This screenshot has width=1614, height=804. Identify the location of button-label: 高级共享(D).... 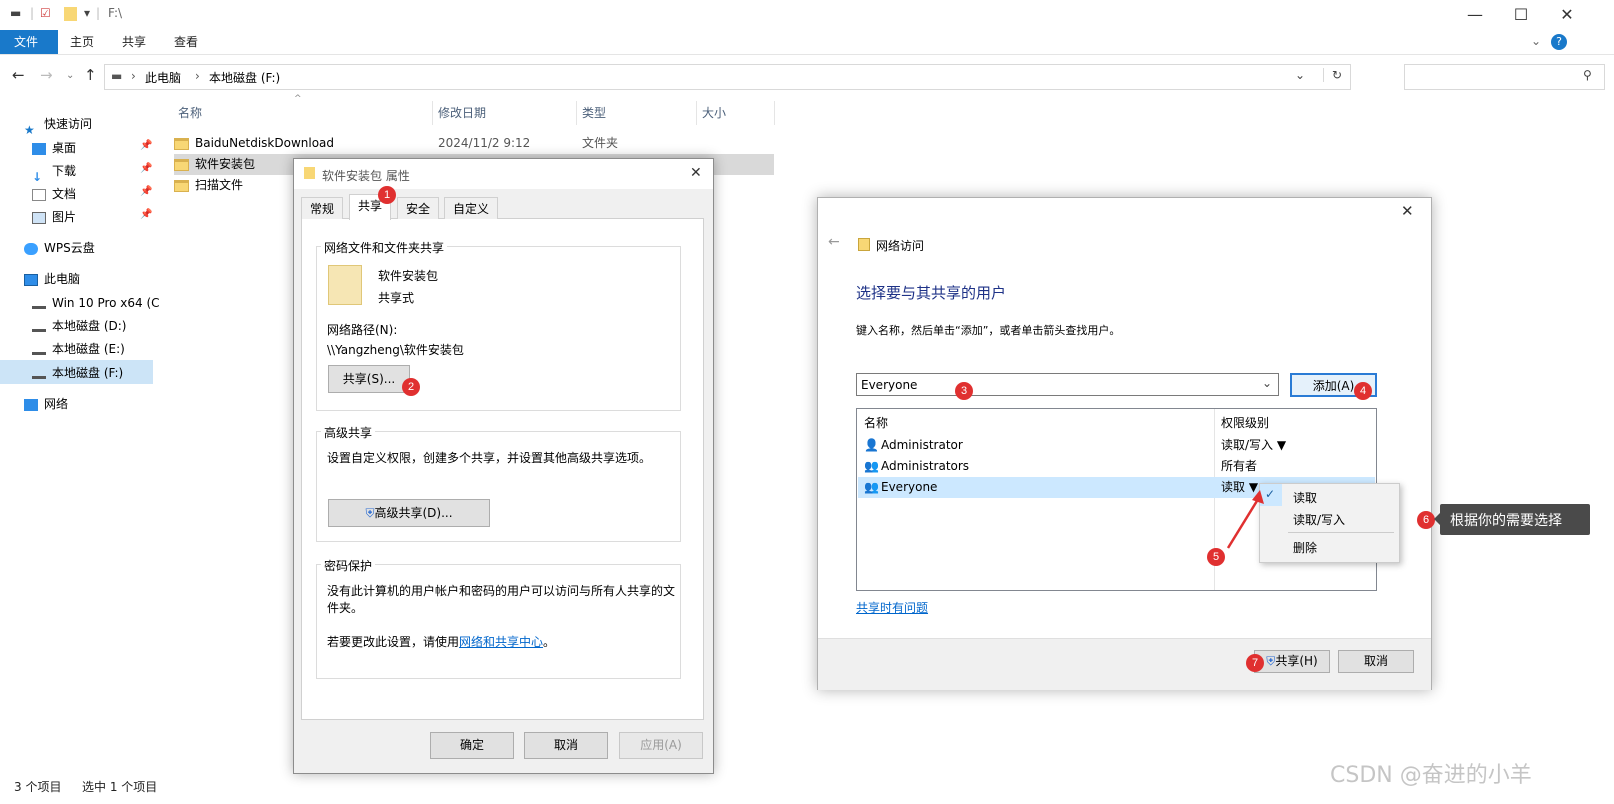
(413, 513).